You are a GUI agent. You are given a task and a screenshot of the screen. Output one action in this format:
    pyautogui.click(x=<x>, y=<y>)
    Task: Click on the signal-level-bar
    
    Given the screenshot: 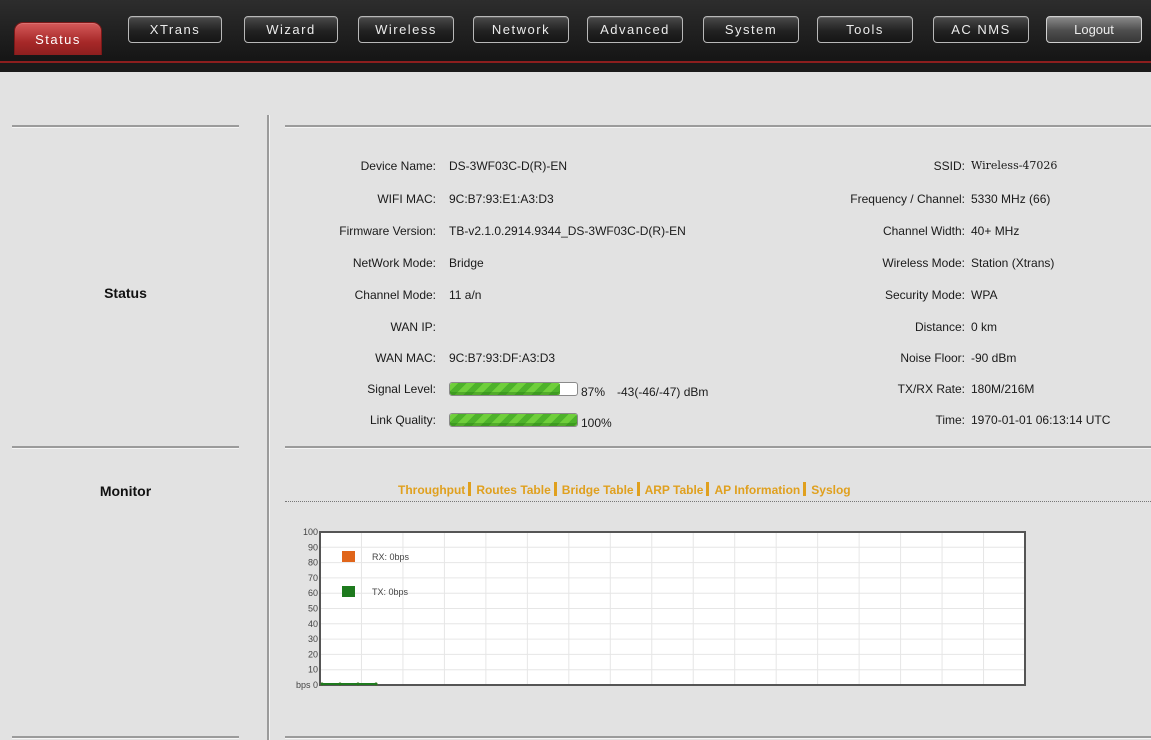 What is the action you would take?
    pyautogui.click(x=513, y=389)
    